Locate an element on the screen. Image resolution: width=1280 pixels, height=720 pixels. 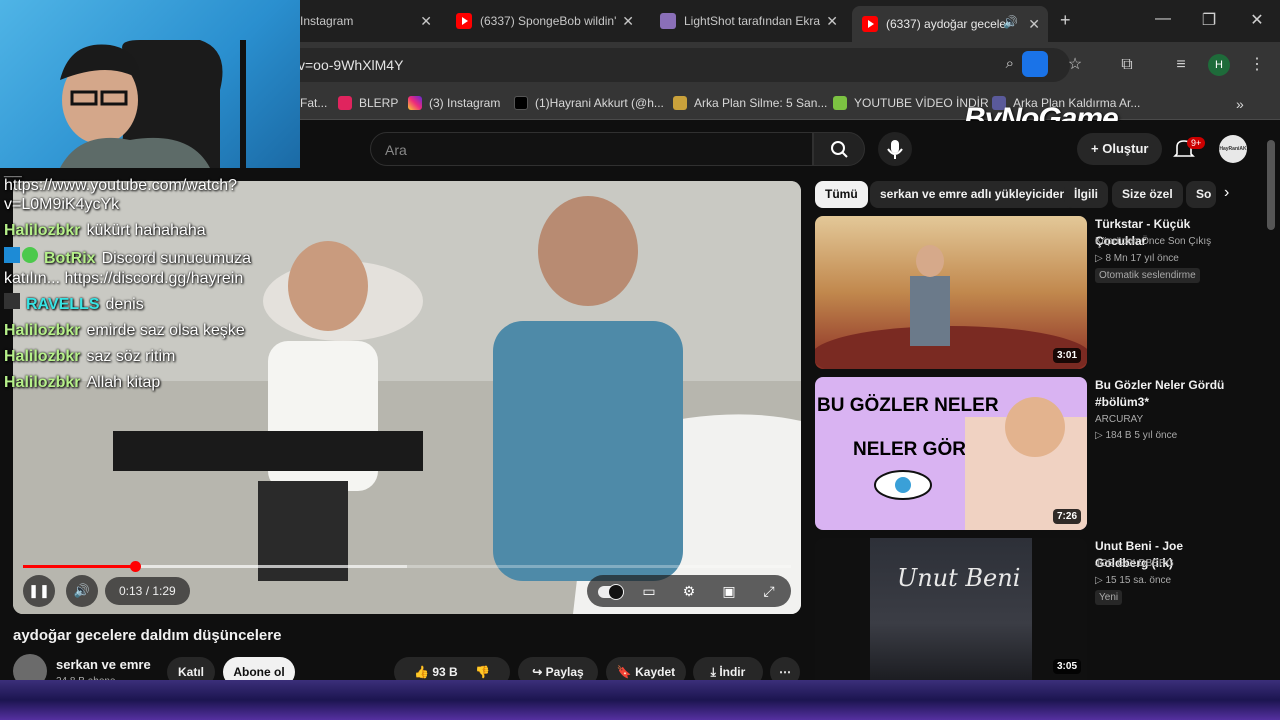
subtitles-icon: ▭ is located at coordinates (649, 591).